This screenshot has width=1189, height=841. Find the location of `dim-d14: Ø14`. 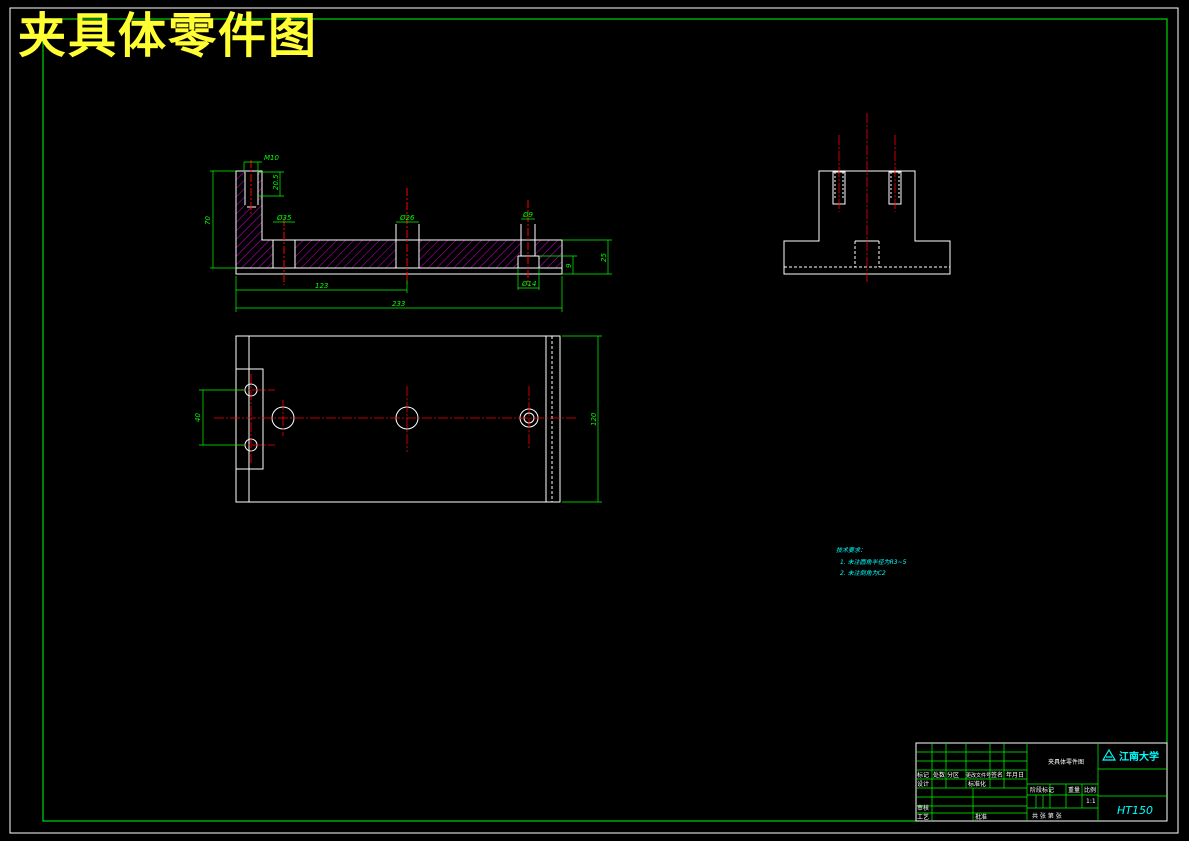

dim-d14: Ø14 is located at coordinates (528, 284).